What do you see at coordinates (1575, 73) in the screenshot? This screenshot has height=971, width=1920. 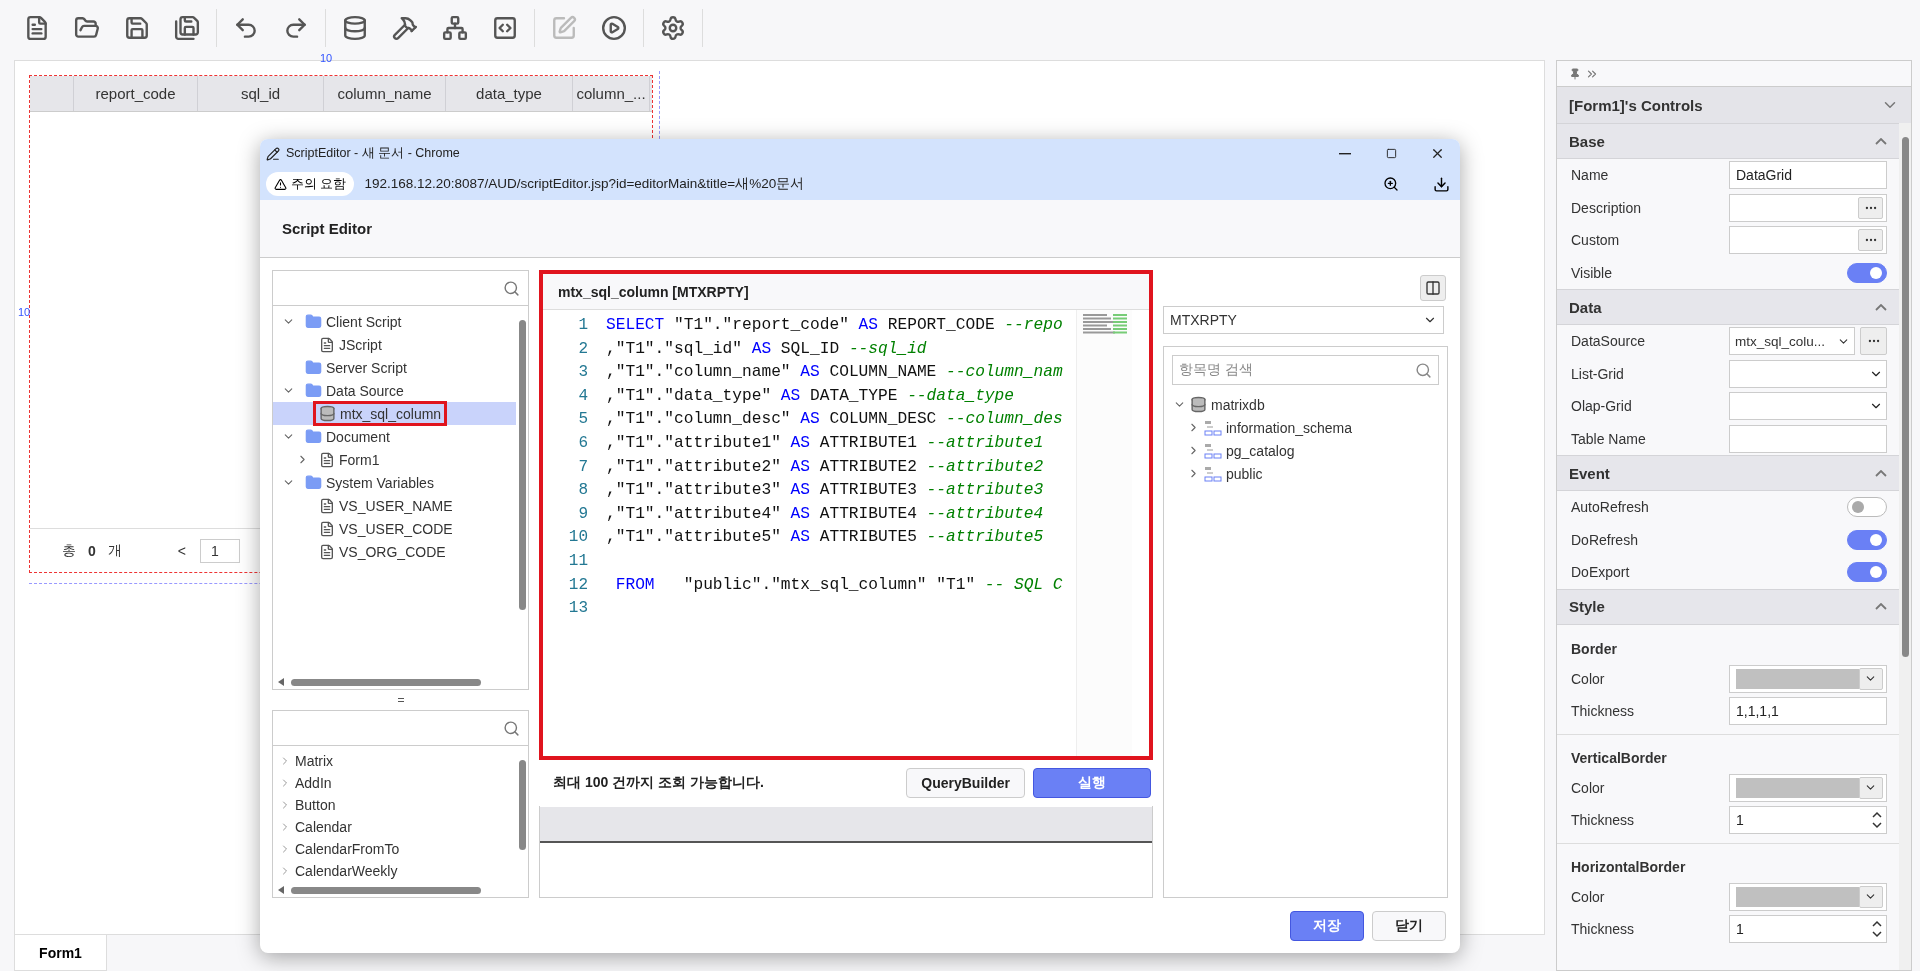 I see `pin-icon` at bounding box center [1575, 73].